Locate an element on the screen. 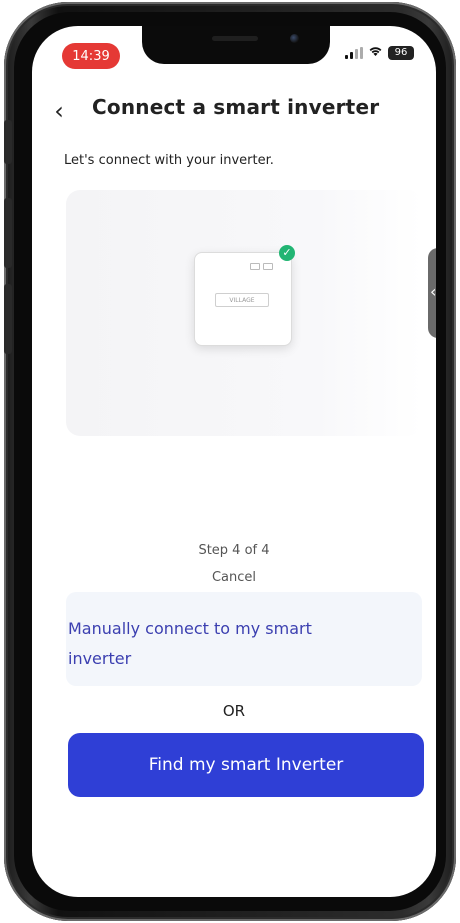  status-time: 14:39 is located at coordinates (91, 56).